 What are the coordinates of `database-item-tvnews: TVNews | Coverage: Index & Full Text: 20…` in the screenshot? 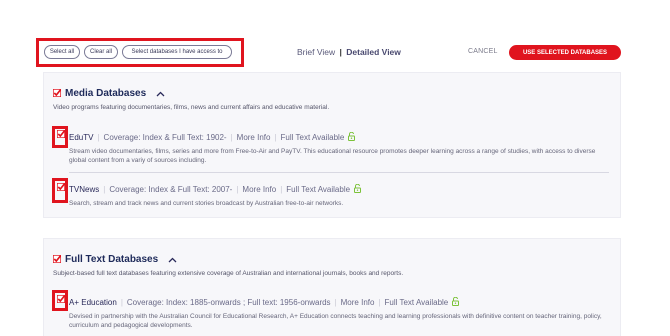 It's located at (215, 189).